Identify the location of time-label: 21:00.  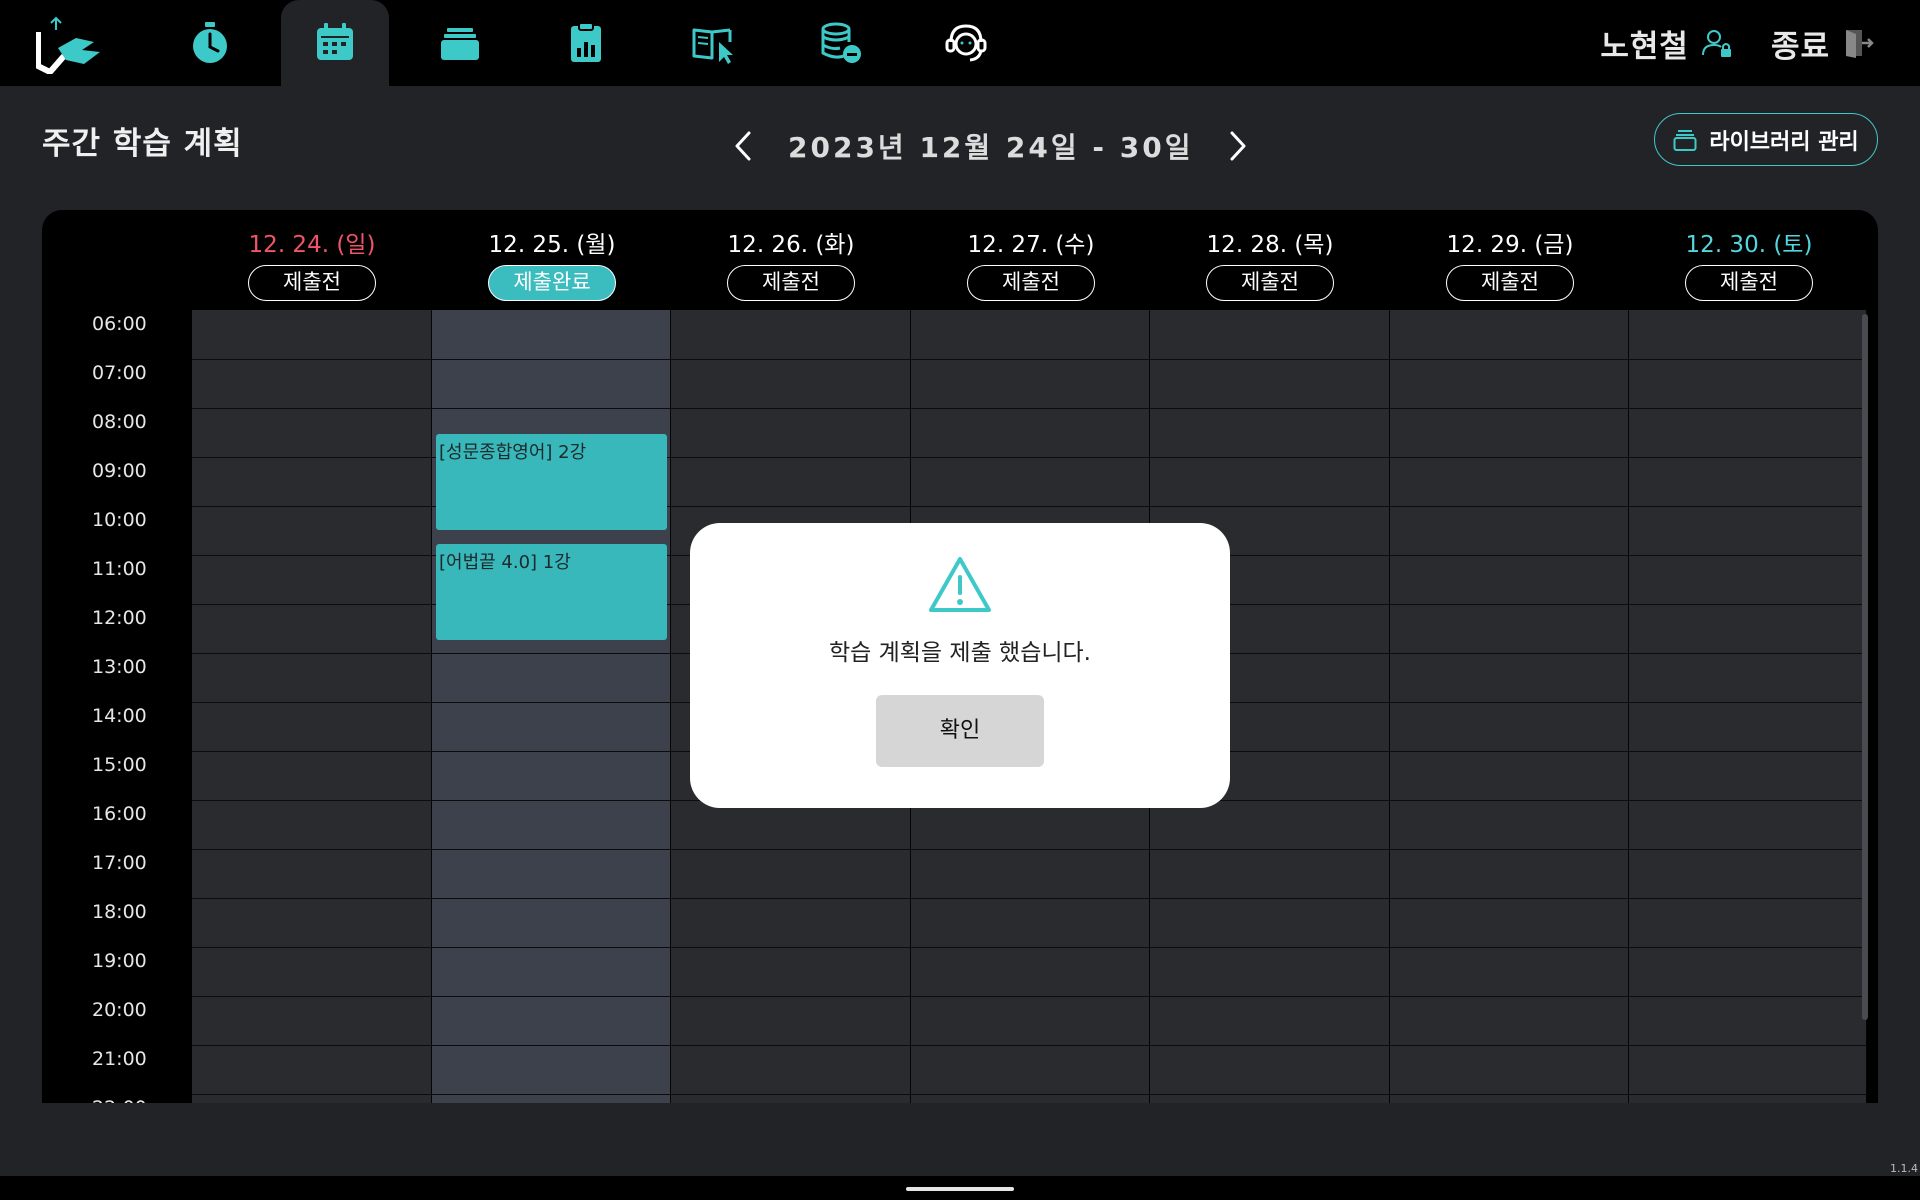
(119, 1059).